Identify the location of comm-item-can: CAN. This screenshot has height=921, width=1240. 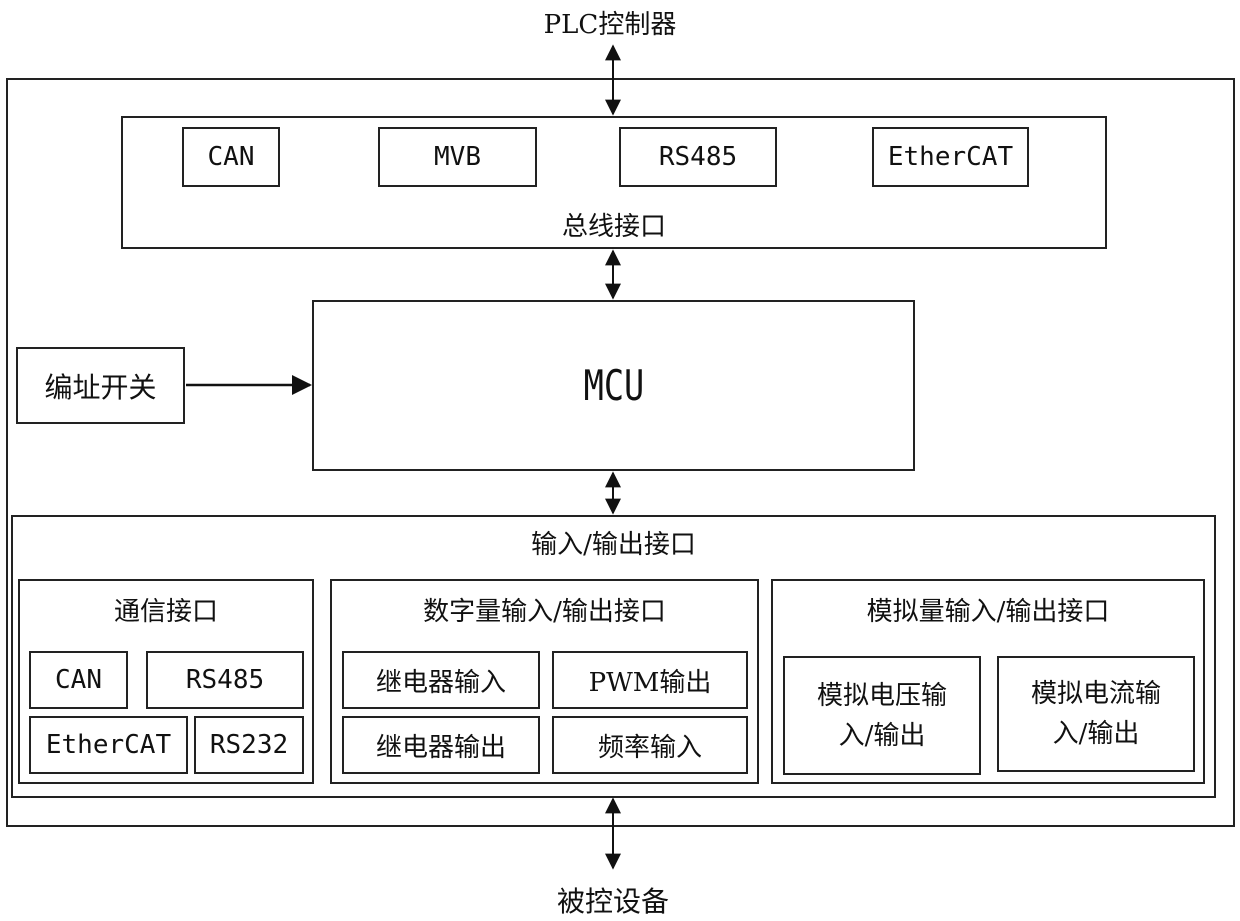
(78, 680).